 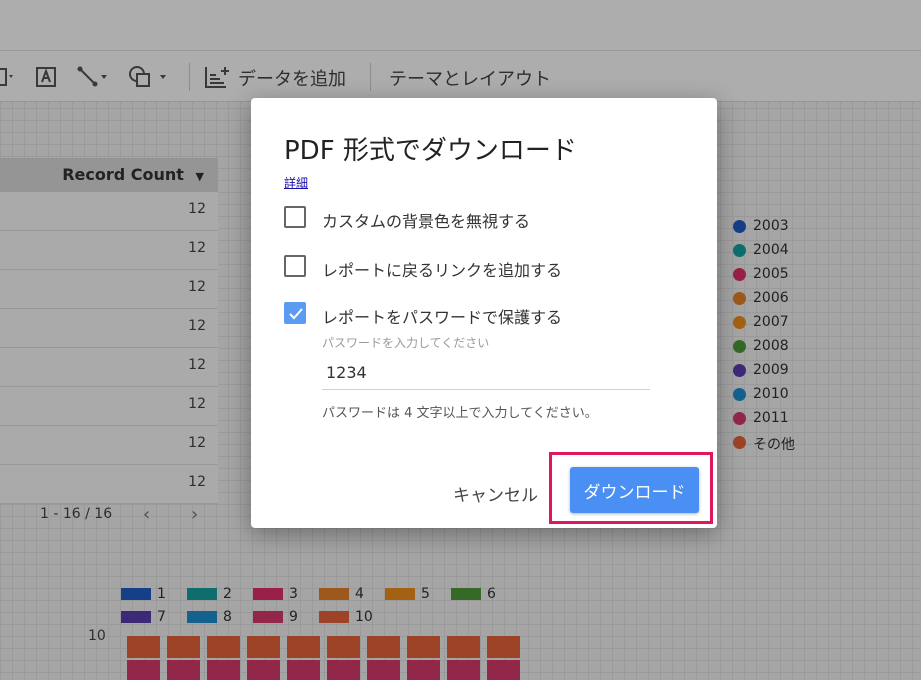 I want to click on add-link-checkbox, so click(x=295, y=266).